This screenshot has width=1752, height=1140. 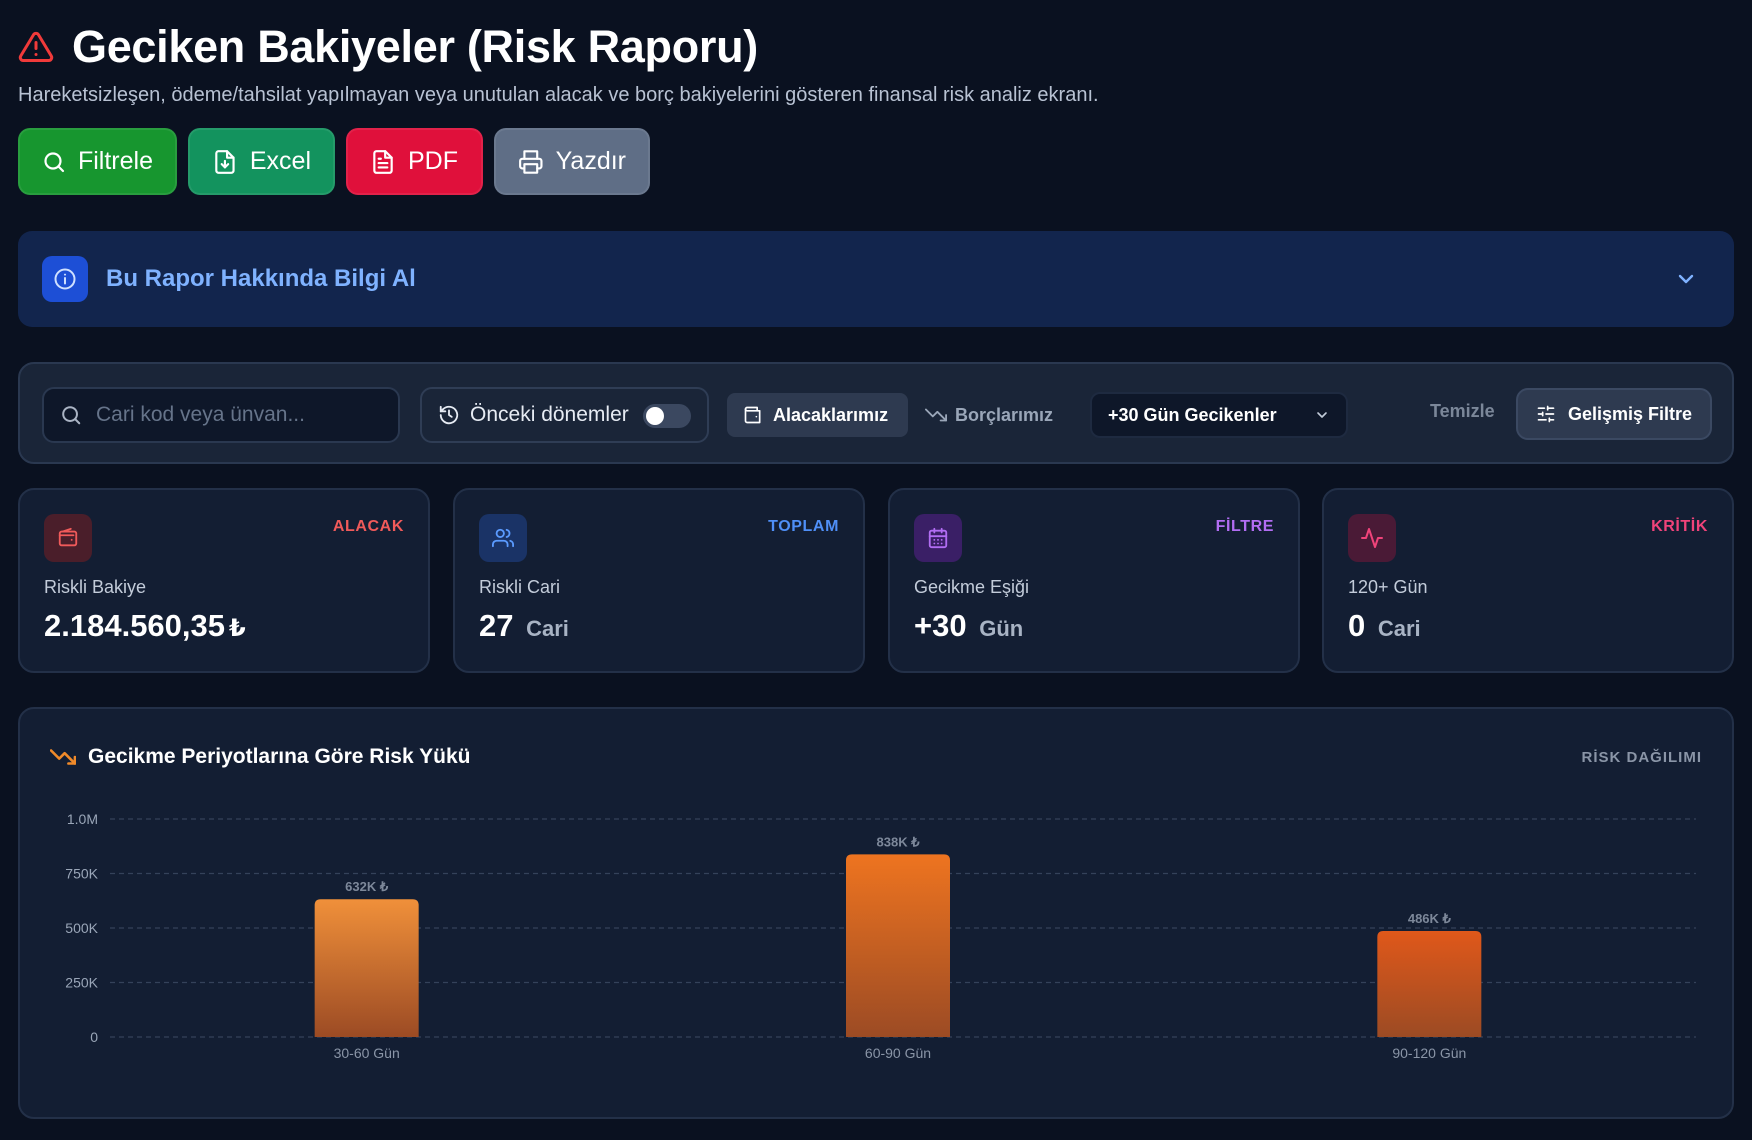 What do you see at coordinates (145, 625) in the screenshot?
I see `card-value: 2.184.560,35 ₺` at bounding box center [145, 625].